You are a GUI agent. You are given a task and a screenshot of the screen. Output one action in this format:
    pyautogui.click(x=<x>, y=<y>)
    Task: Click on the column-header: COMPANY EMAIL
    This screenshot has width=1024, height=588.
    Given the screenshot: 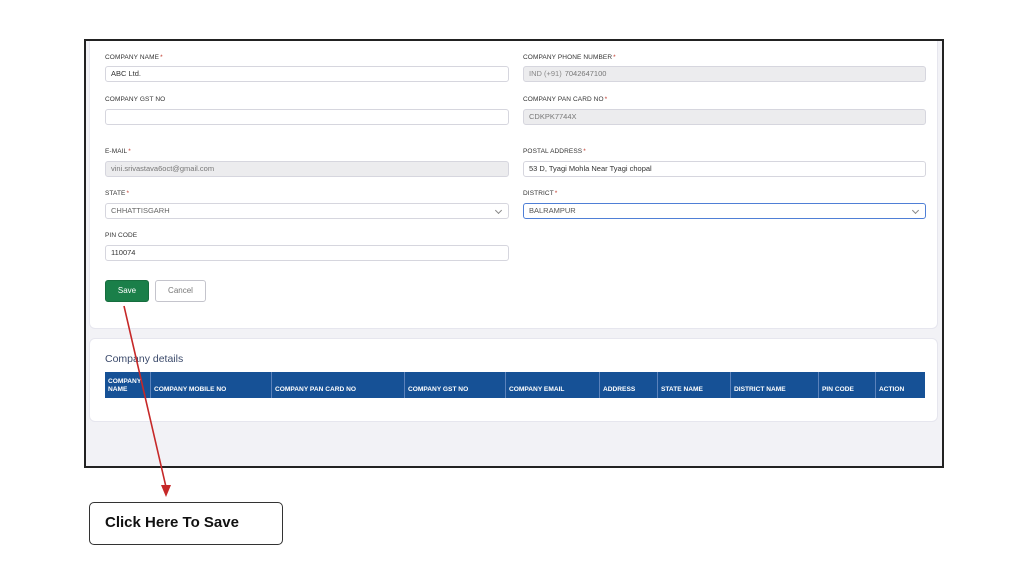 What is the action you would take?
    pyautogui.click(x=553, y=385)
    